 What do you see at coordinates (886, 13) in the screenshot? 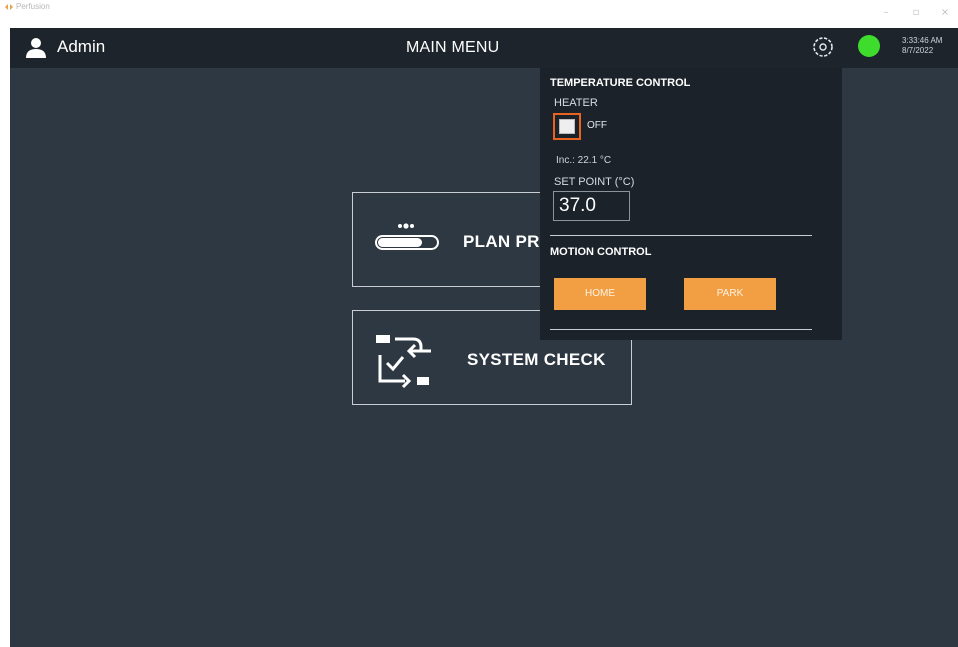
I see `minimize-icon: –` at bounding box center [886, 13].